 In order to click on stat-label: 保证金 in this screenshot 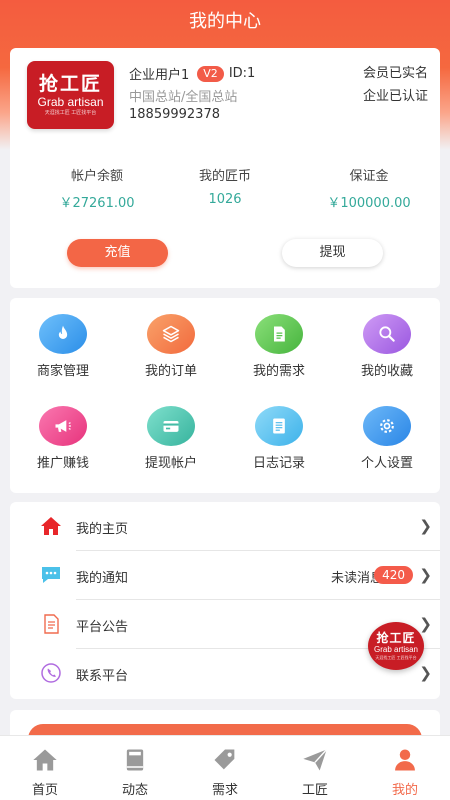, I will do `click(369, 176)`.